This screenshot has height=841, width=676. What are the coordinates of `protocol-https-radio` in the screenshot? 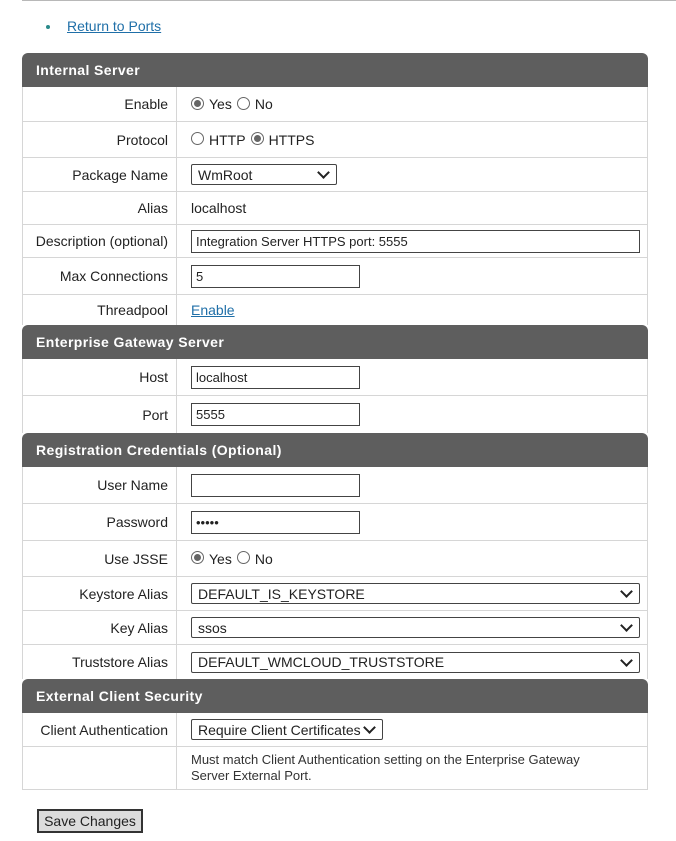 It's located at (257, 138).